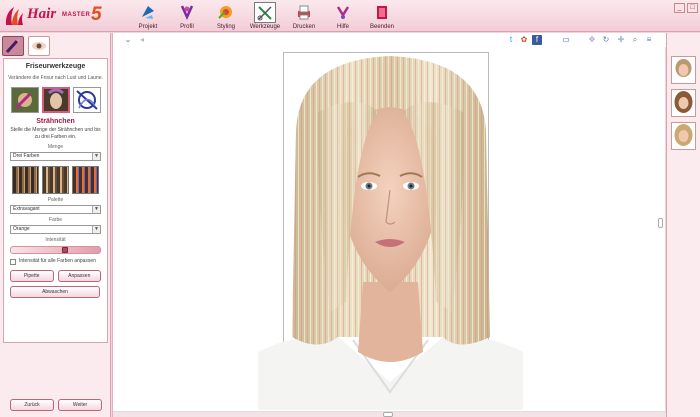 The width and height of the screenshot is (700, 417). I want to click on toolbar-hilfe: Hilfe, so click(343, 16).